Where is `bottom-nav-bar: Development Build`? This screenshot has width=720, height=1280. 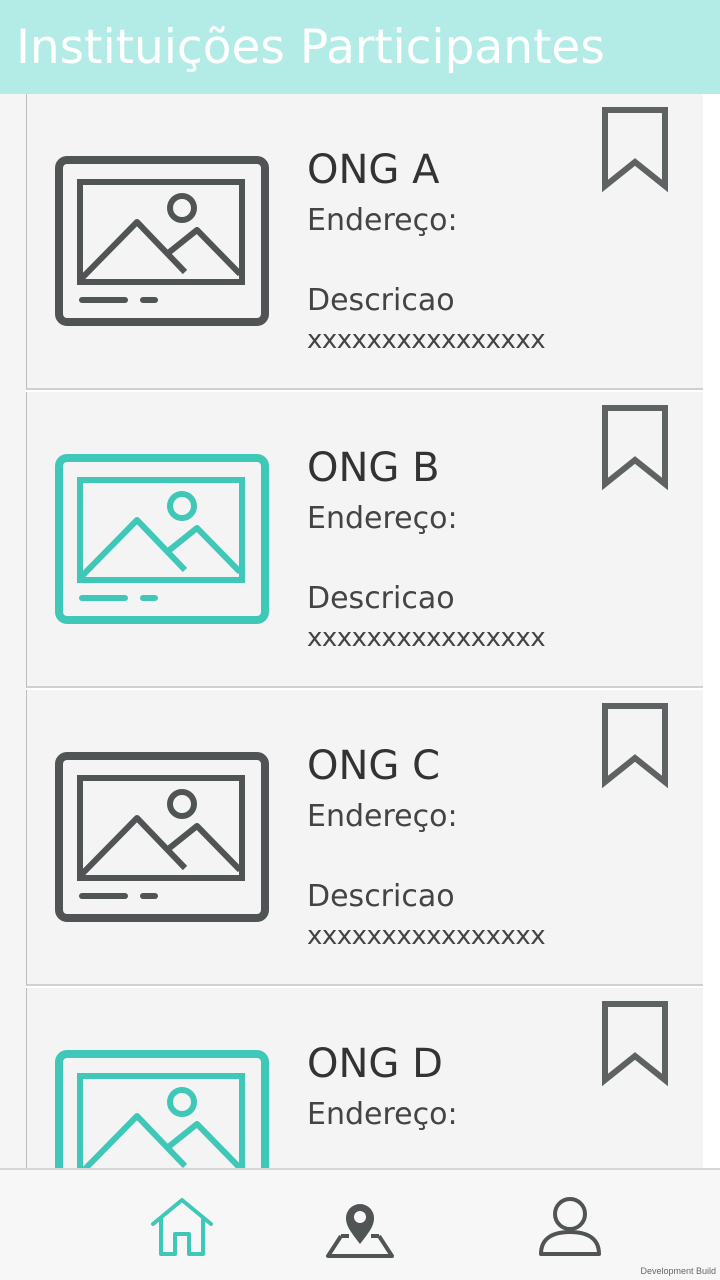 bottom-nav-bar: Development Build is located at coordinates (360, 1224).